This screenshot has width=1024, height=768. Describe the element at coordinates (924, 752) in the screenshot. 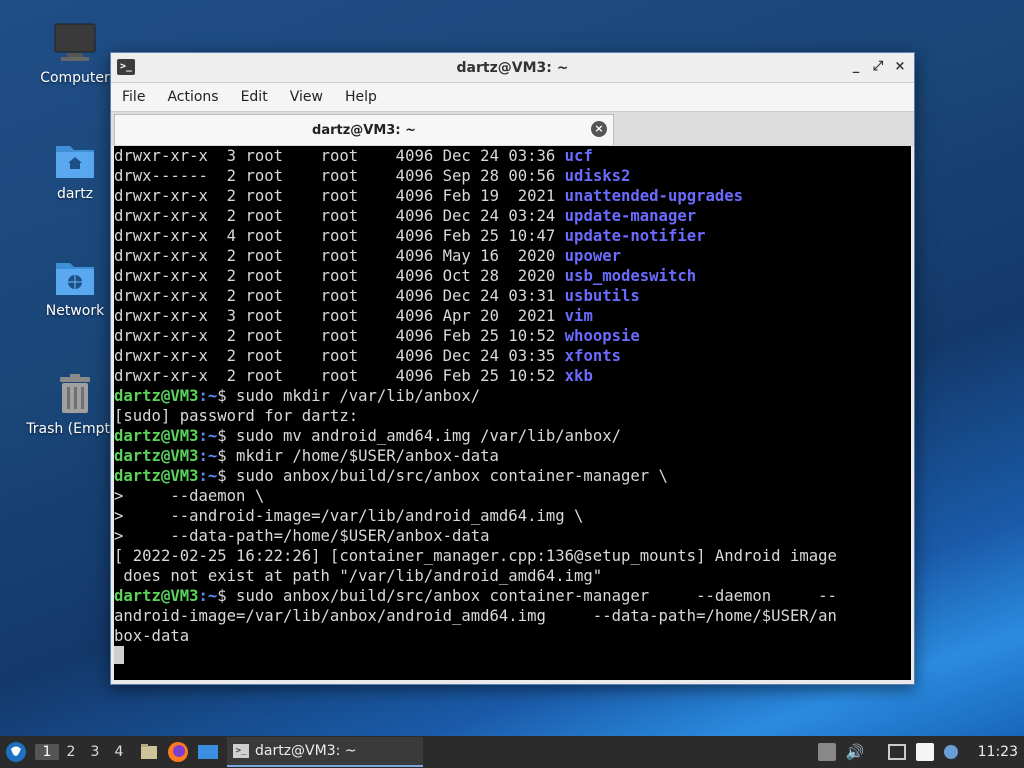

I see `notes-tray-icon` at that location.